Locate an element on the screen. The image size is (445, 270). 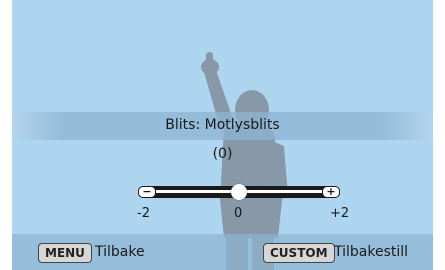
slider-knob is located at coordinates (239, 192).